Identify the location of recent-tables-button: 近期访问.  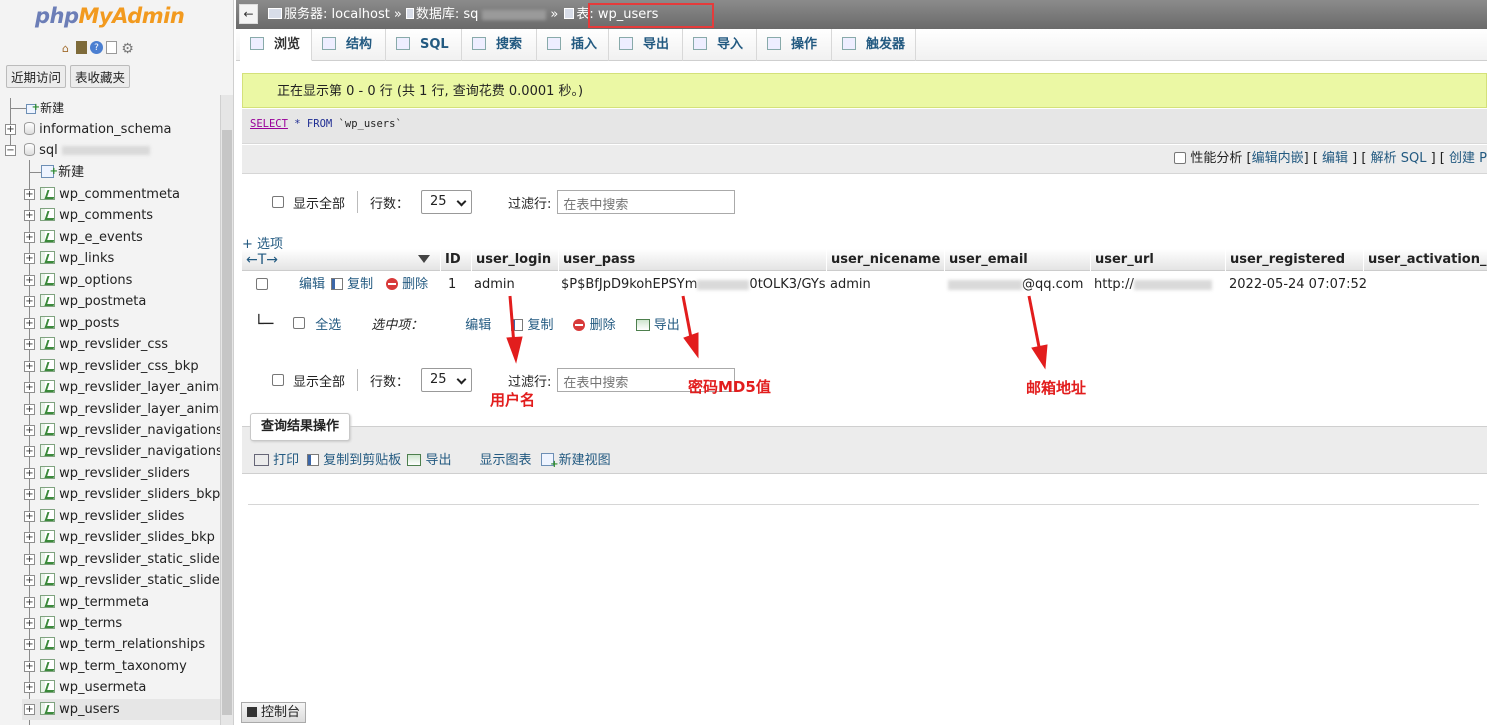
(36, 76).